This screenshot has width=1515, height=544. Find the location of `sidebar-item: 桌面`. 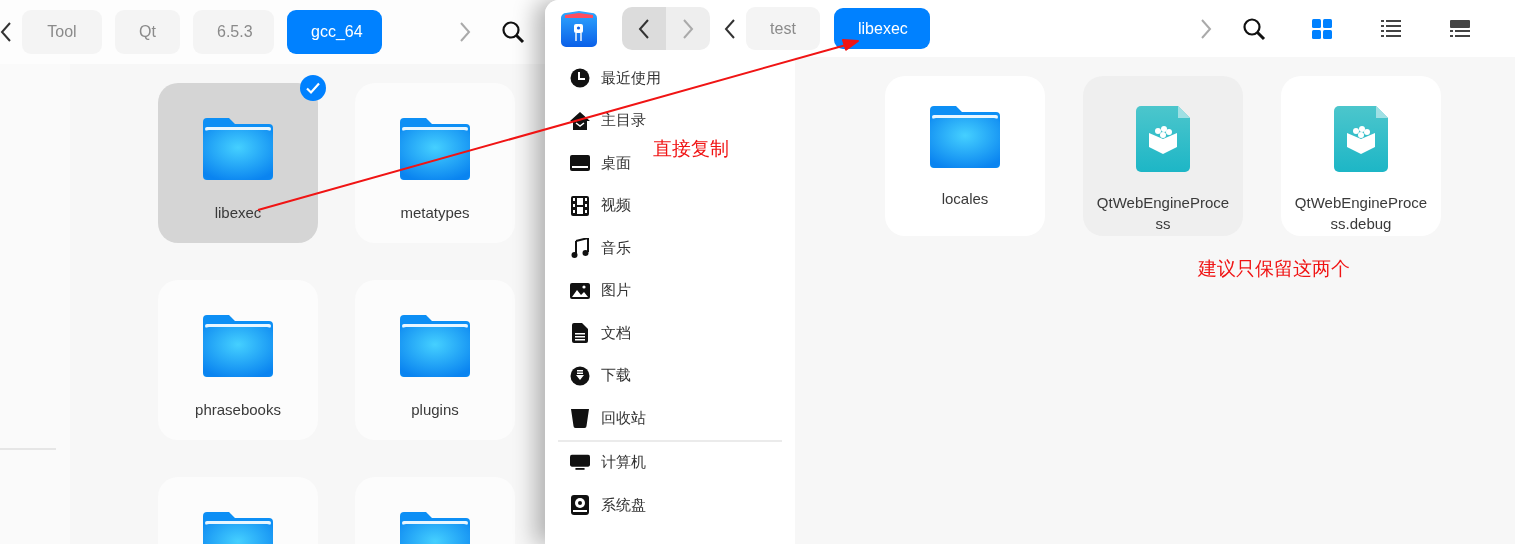

sidebar-item: 桌面 is located at coordinates (591, 163).